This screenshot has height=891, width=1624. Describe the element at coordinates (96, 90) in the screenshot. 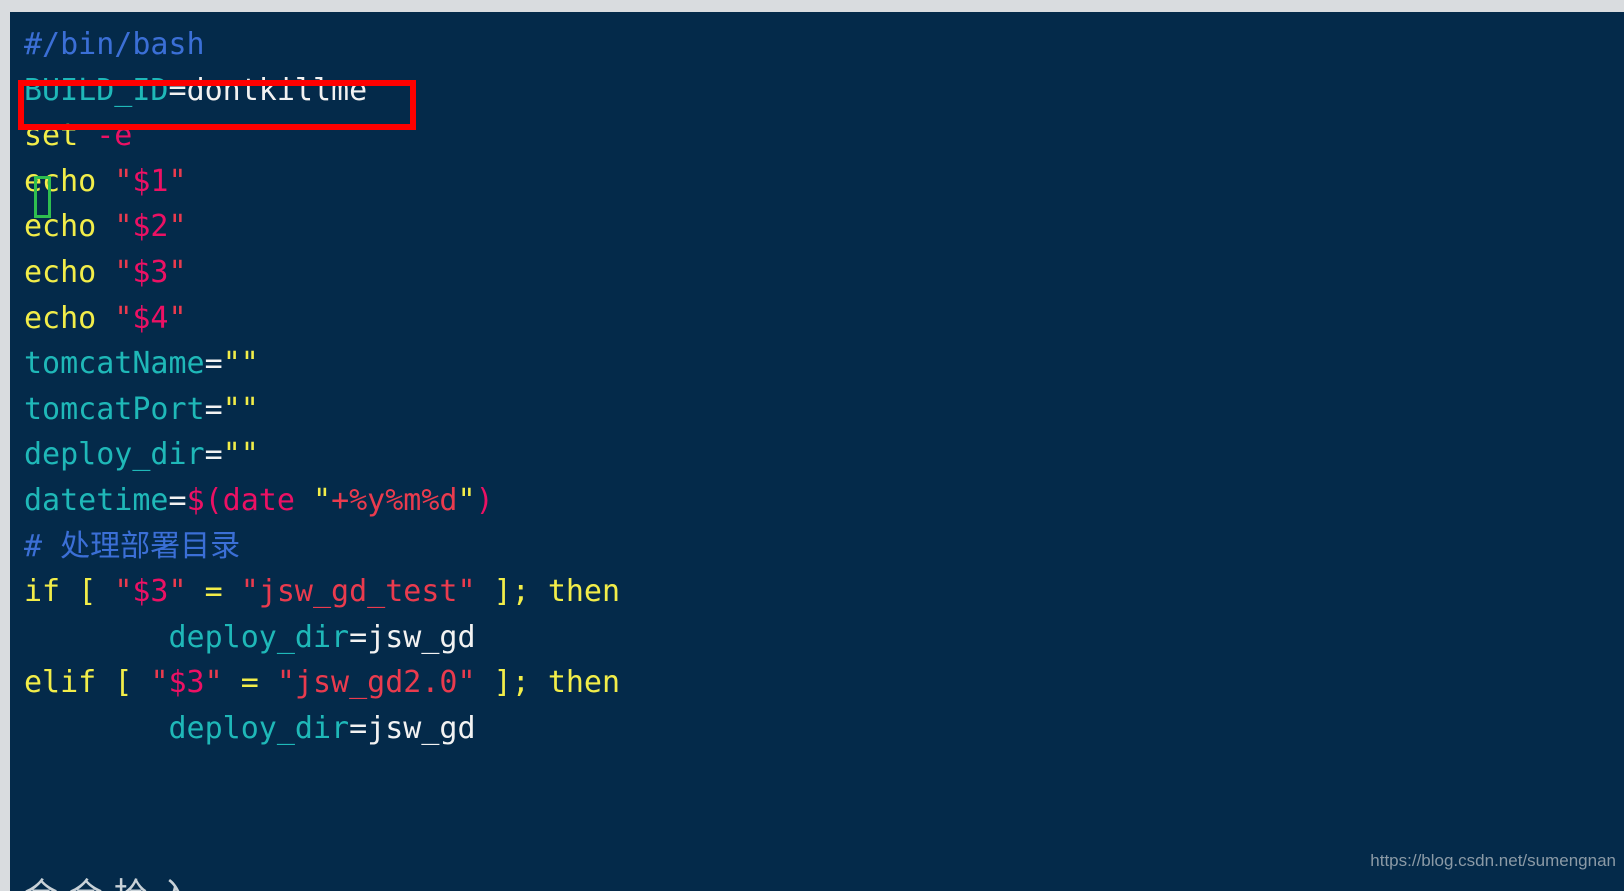

I see `code-token: BUILD_ID` at that location.